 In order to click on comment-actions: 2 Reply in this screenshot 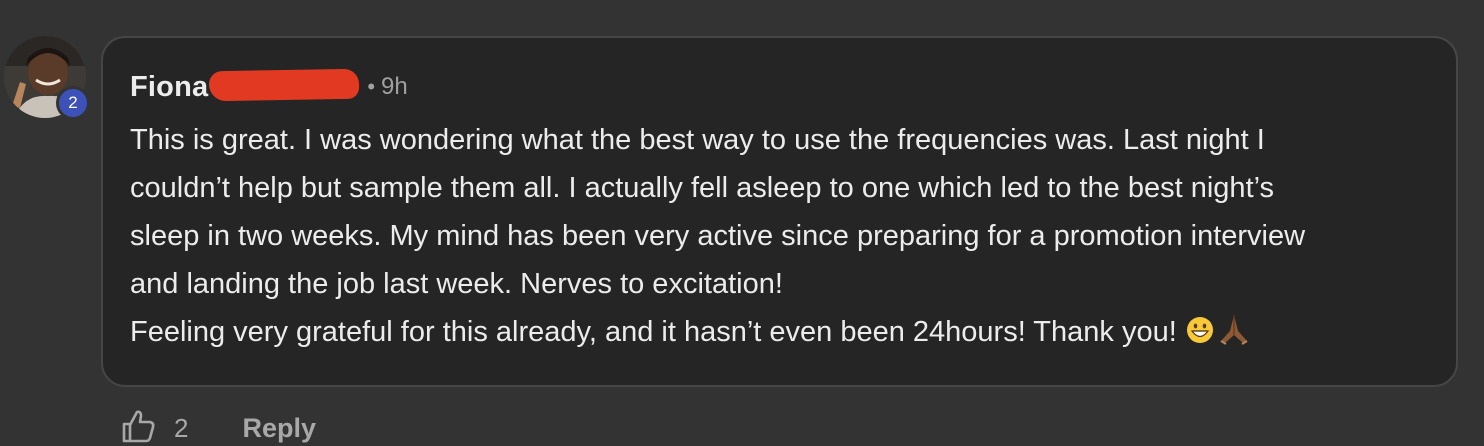, I will do `click(218, 427)`.